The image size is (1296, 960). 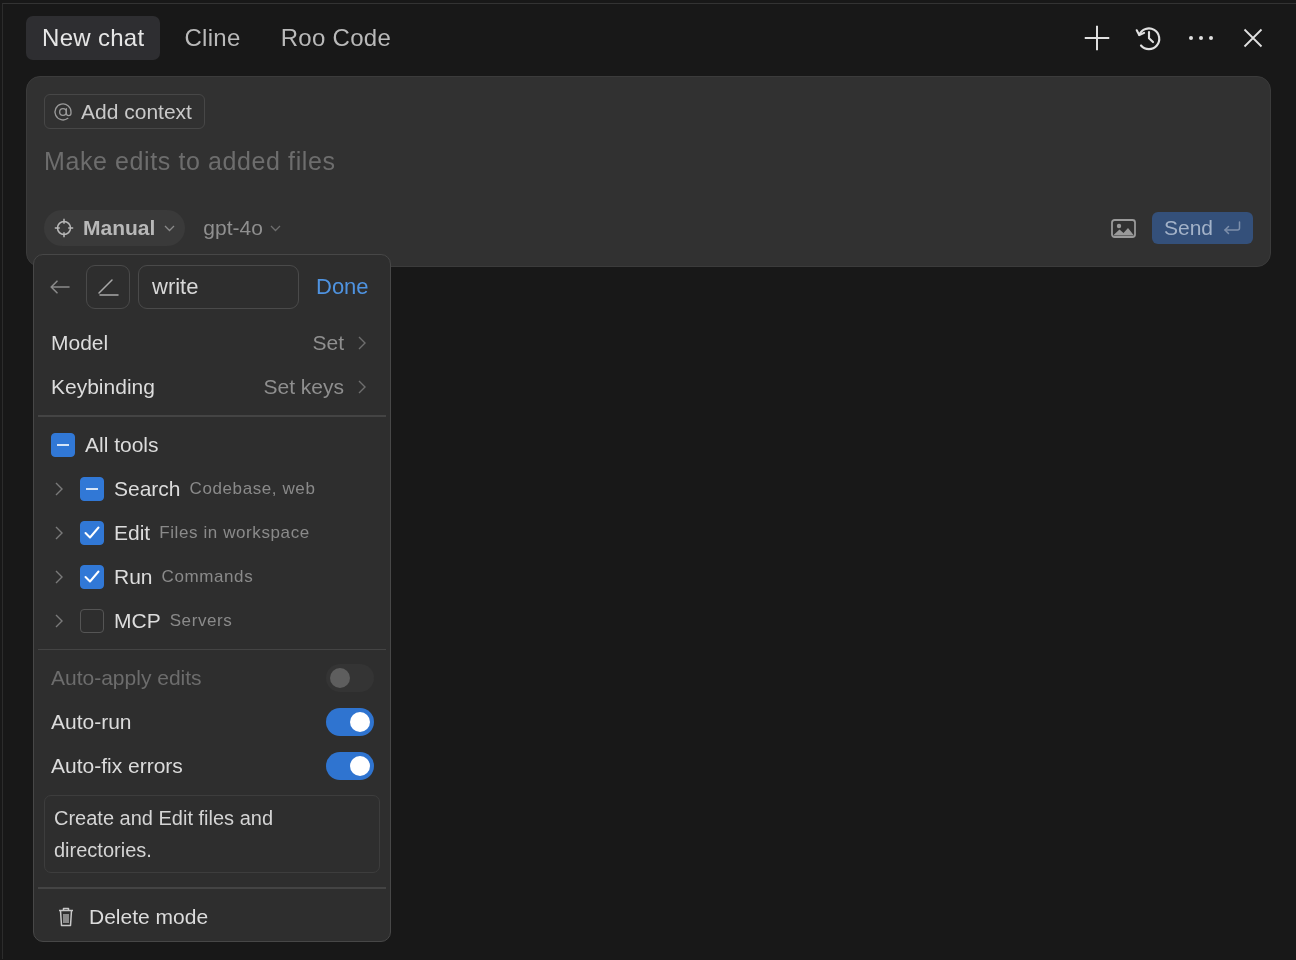 What do you see at coordinates (147, 488) in the screenshot?
I see `tool-name: Search` at bounding box center [147, 488].